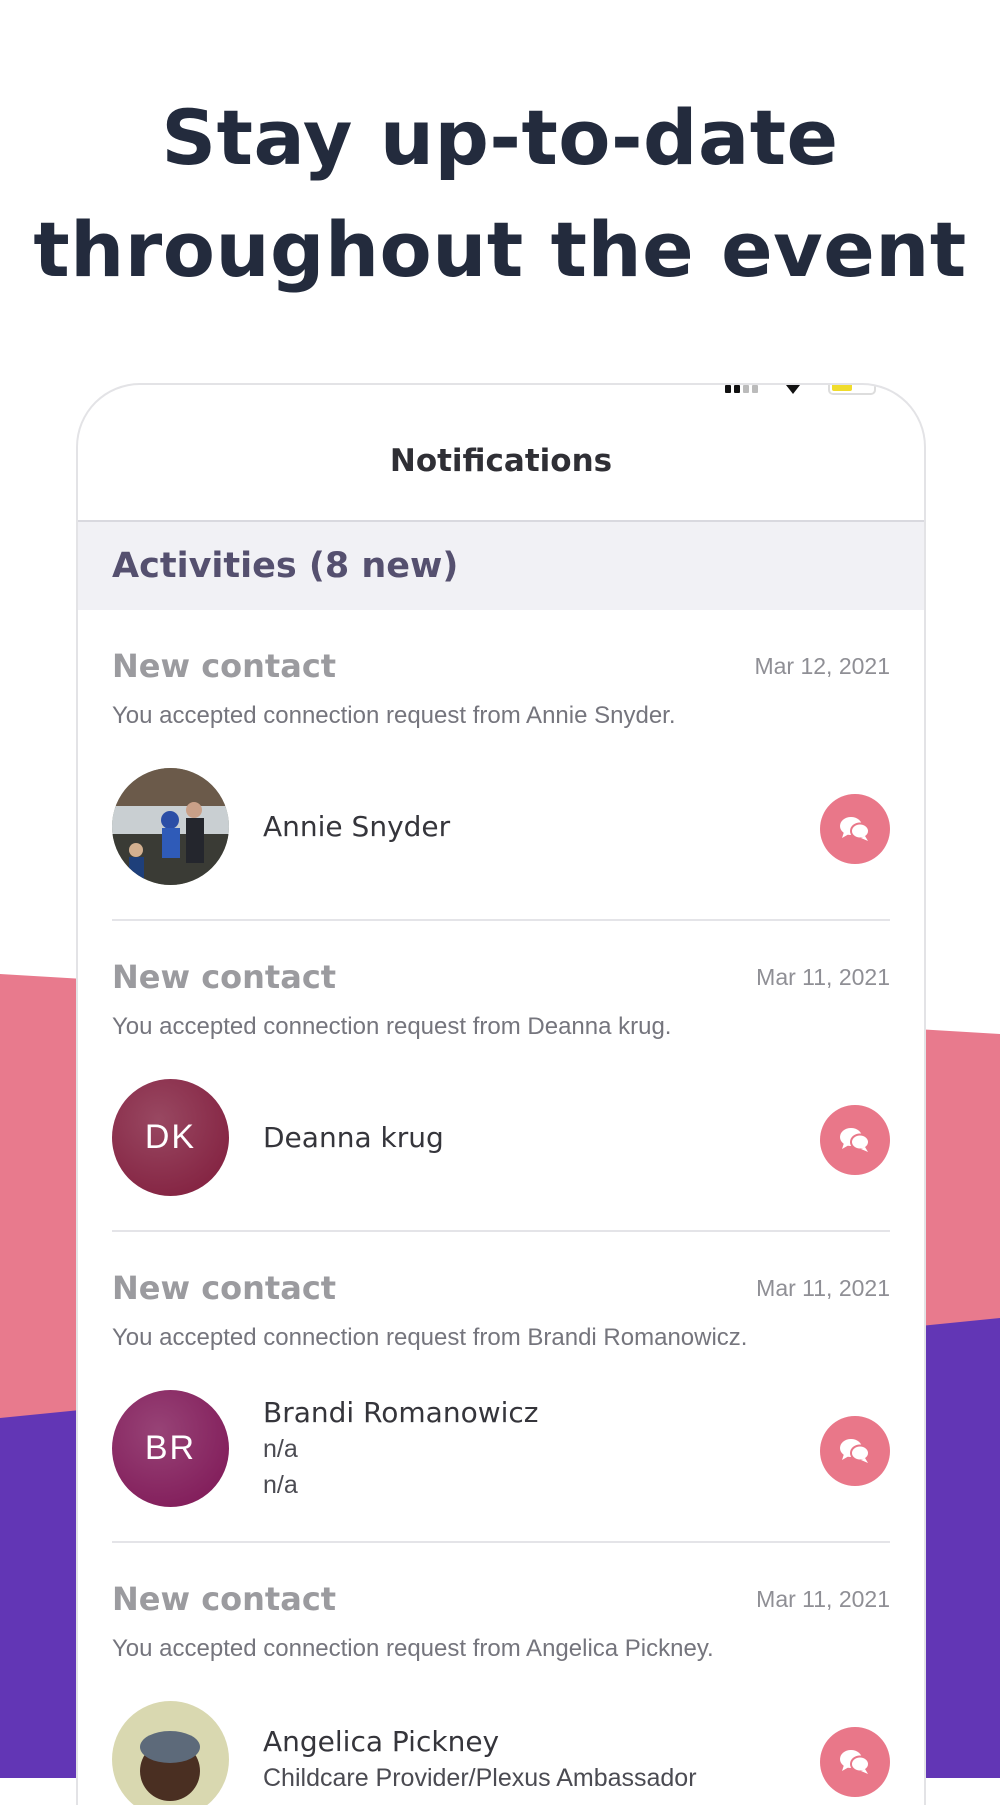 The image size is (1000, 1805). Describe the element at coordinates (501, 453) in the screenshot. I see `screen-title: Notifications` at that location.